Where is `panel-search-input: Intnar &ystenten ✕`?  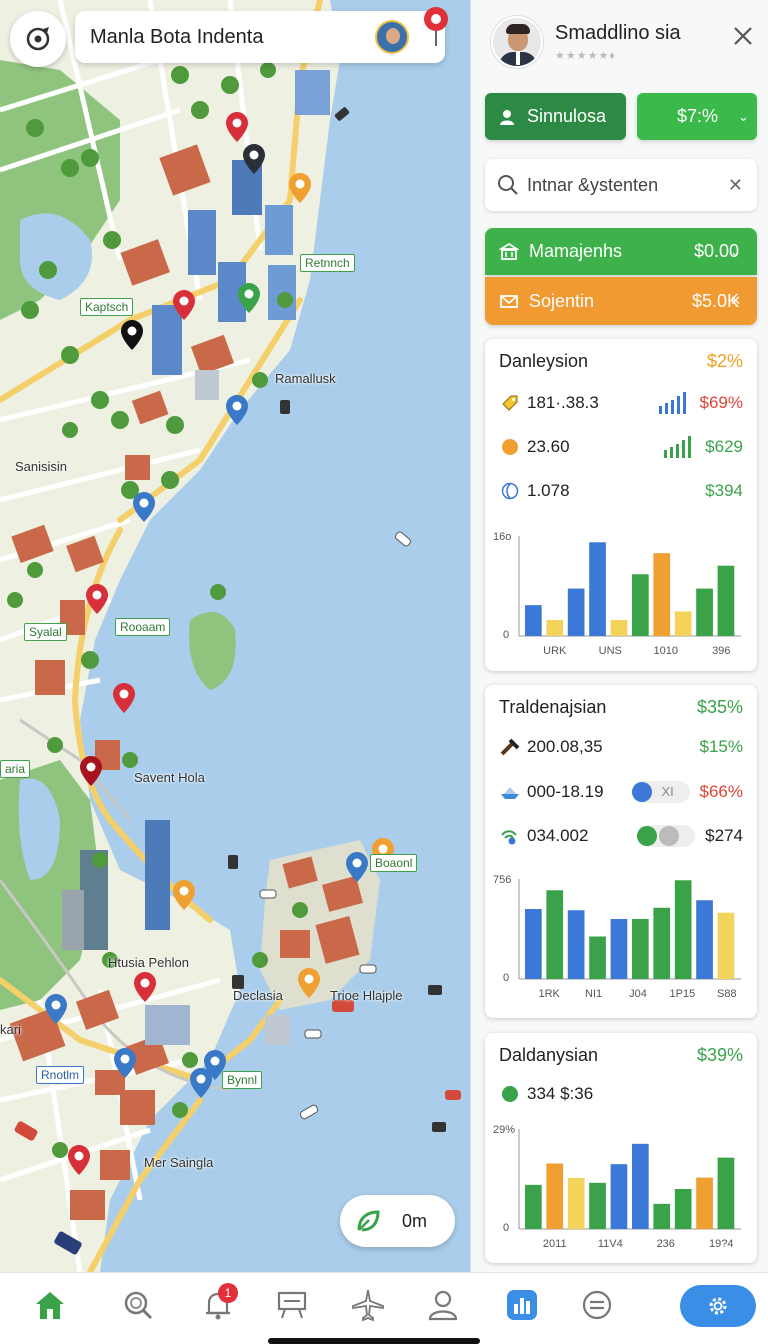
panel-search-input: Intnar &ystenten ✕ is located at coordinates (621, 185).